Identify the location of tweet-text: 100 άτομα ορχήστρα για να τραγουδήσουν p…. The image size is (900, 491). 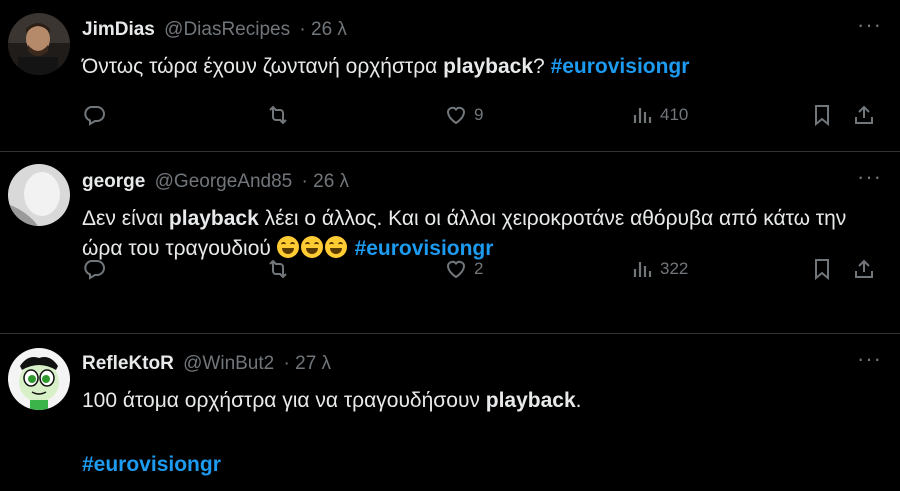
(481, 401).